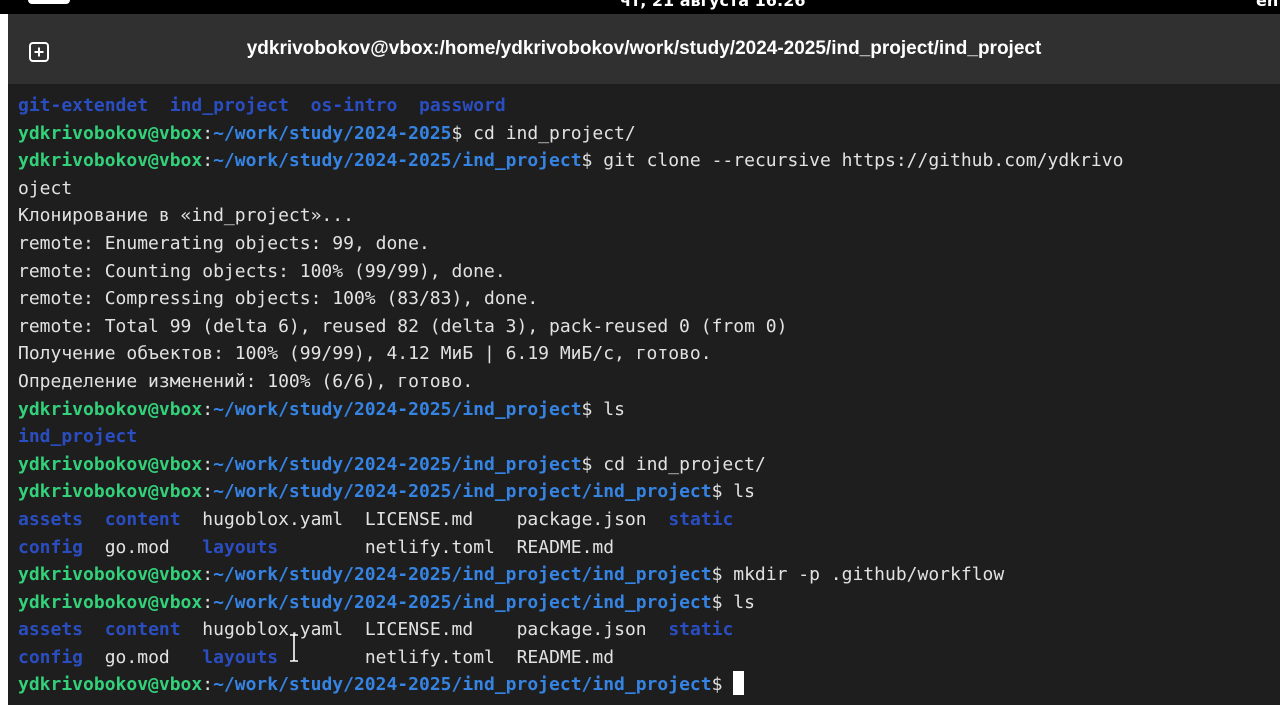 The height and width of the screenshot is (705, 1280). Describe the element at coordinates (649, 244) in the screenshot. I see `terminal-output-line: remote: Enumerating objects: 99, done.` at that location.